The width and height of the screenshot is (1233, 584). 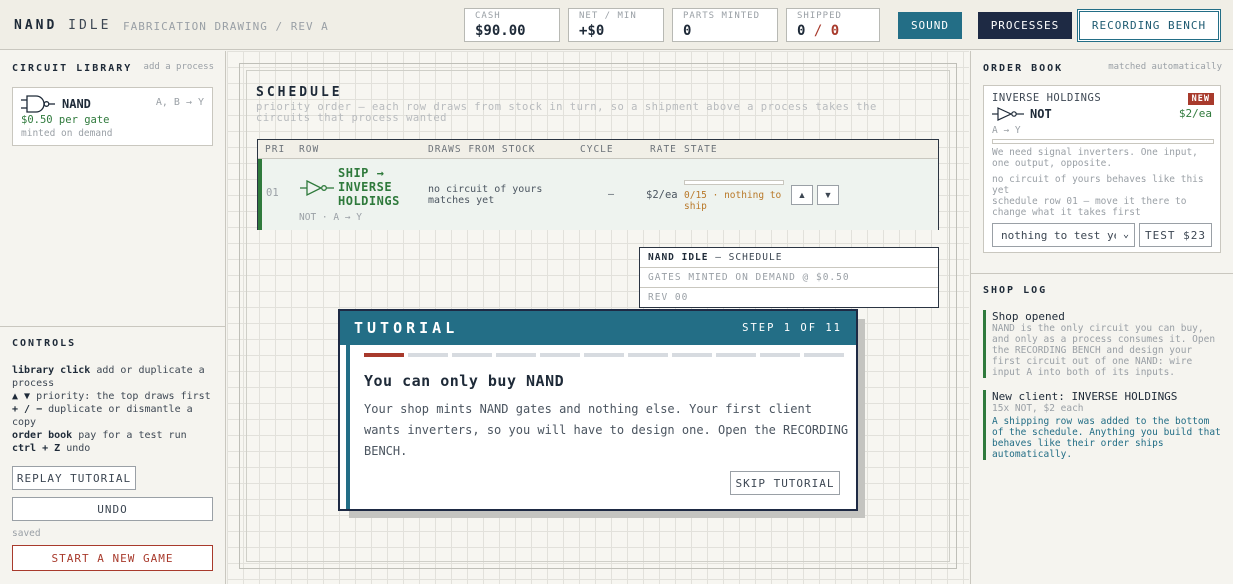 What do you see at coordinates (1125, 234) in the screenshot?
I see `chevron-down-icon: ⌄` at bounding box center [1125, 234].